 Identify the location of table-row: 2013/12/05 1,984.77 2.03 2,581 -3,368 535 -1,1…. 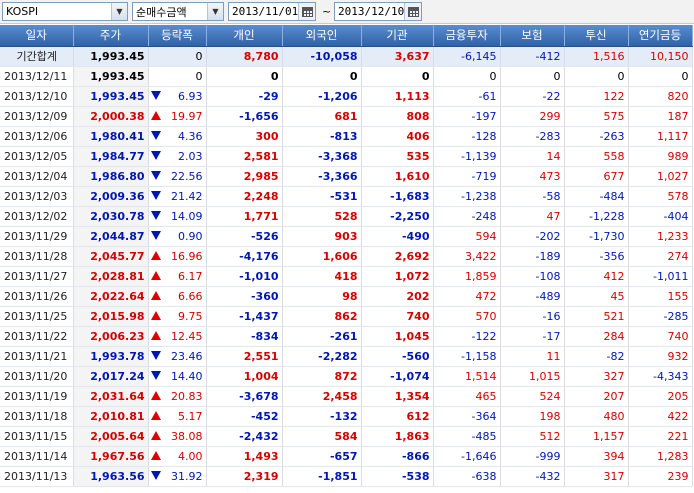
(346, 156).